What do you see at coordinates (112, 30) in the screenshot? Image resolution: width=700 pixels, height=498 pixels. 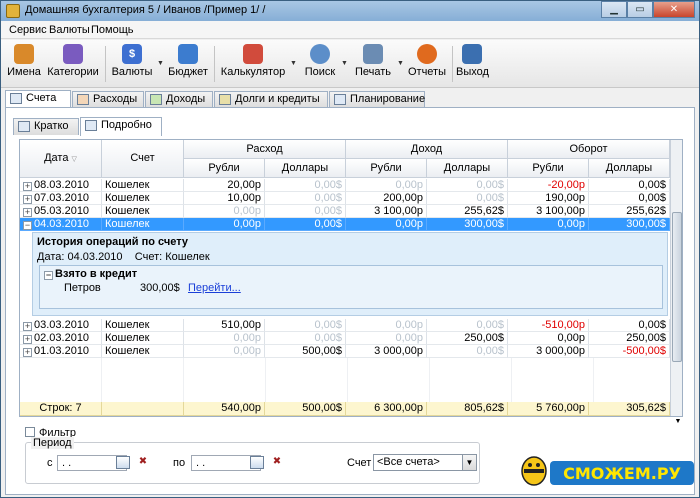 I see `menu-help: Помощь` at bounding box center [112, 30].